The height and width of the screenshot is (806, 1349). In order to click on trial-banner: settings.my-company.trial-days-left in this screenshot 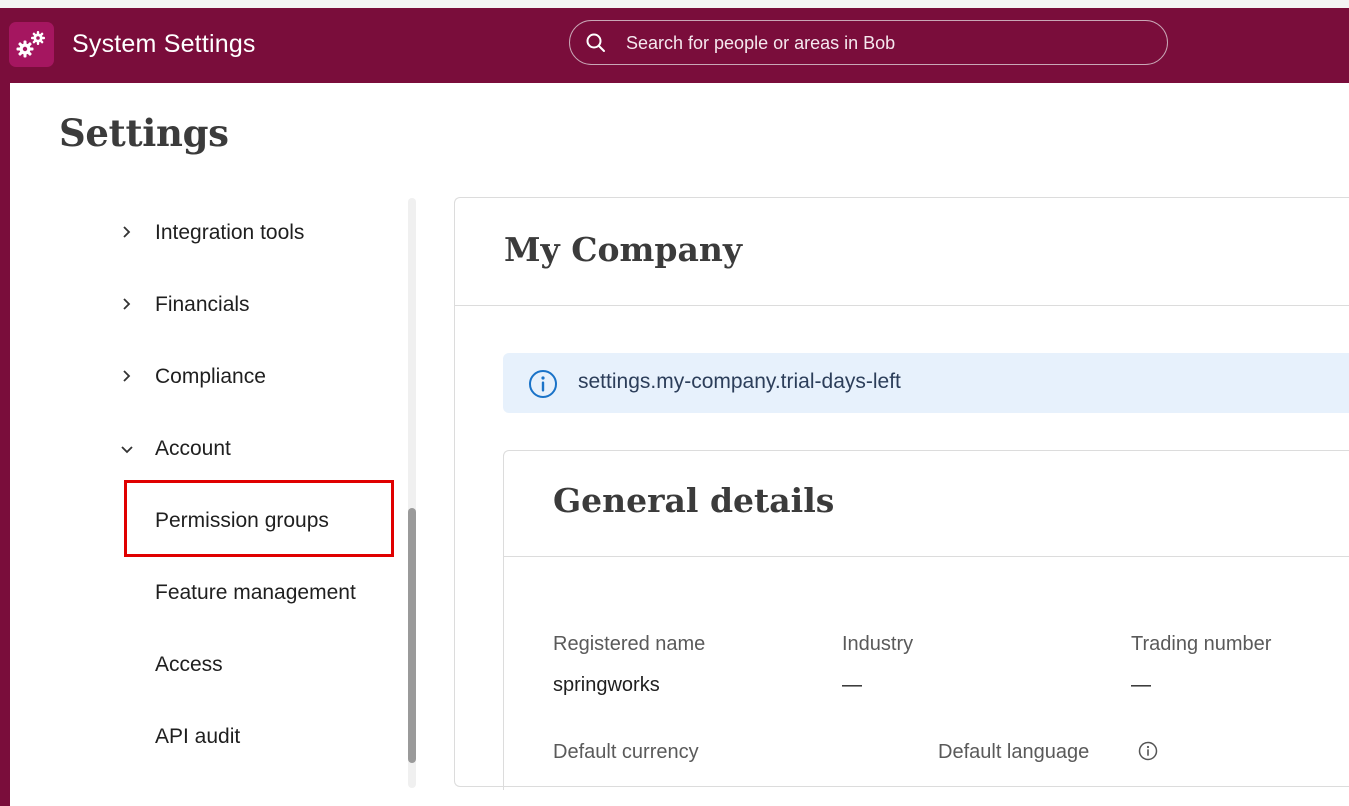, I will do `click(926, 383)`.